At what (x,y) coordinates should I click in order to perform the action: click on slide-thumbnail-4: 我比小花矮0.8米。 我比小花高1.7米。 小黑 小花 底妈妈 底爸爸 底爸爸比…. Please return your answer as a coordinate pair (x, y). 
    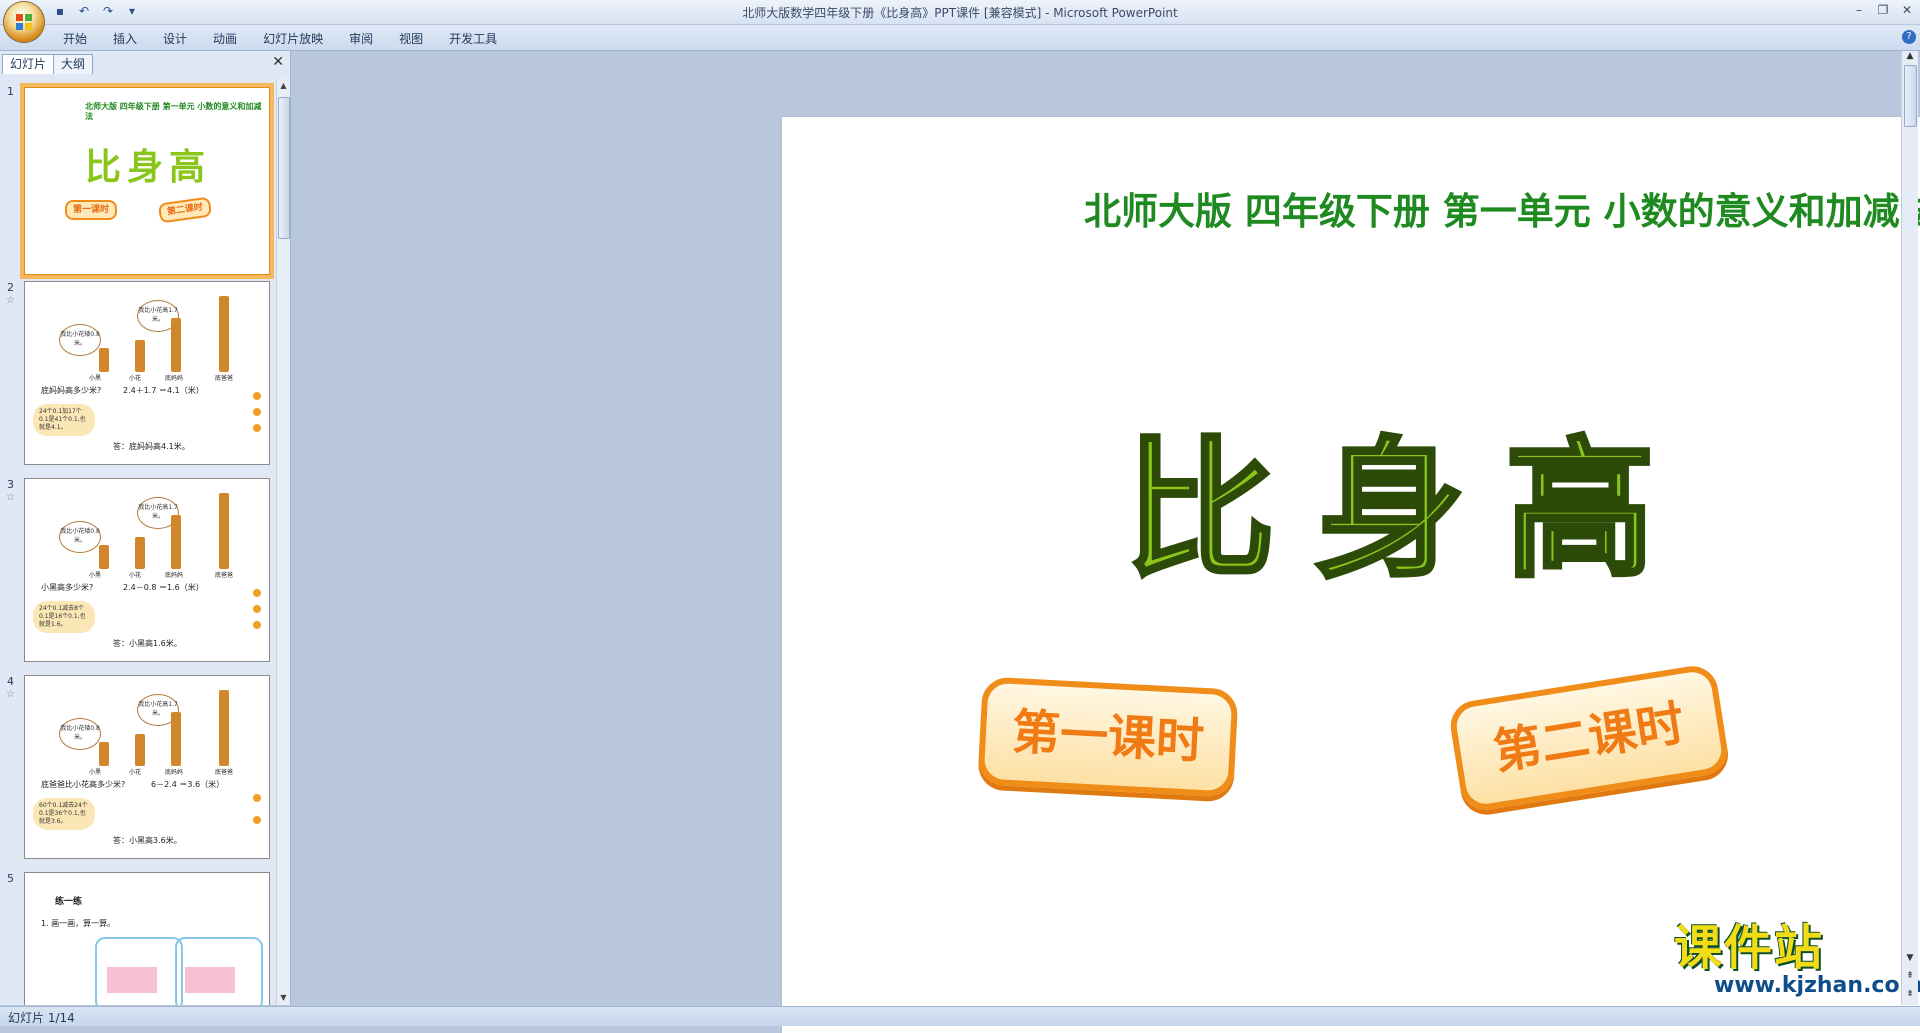
    Looking at the image, I should click on (147, 767).